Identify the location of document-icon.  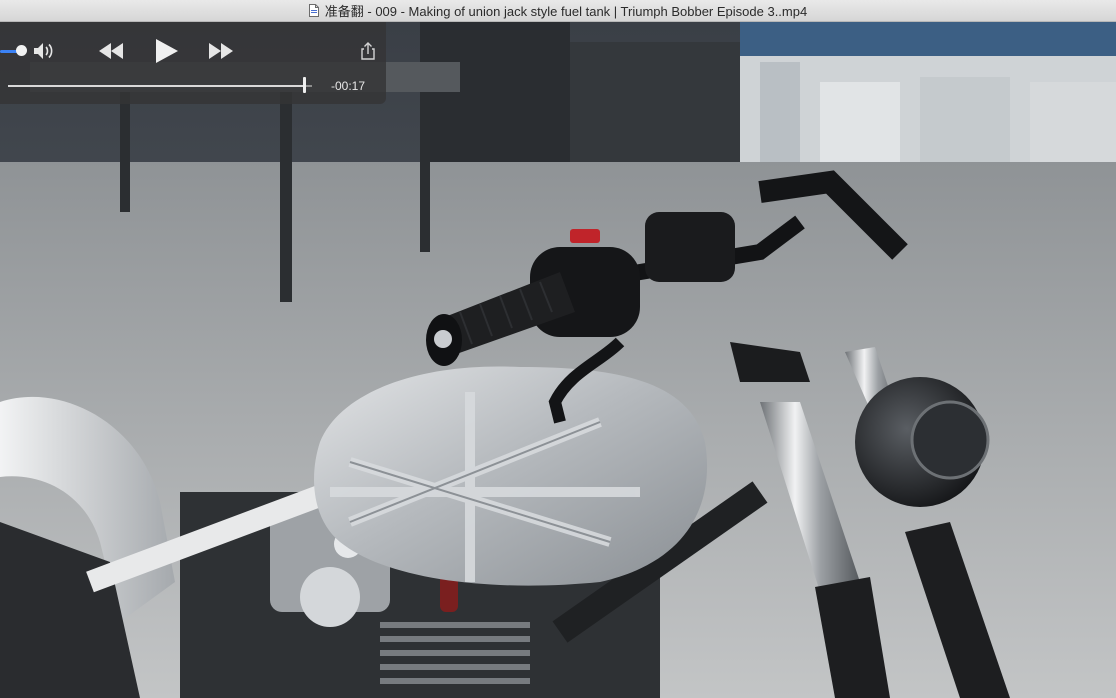
(313, 10).